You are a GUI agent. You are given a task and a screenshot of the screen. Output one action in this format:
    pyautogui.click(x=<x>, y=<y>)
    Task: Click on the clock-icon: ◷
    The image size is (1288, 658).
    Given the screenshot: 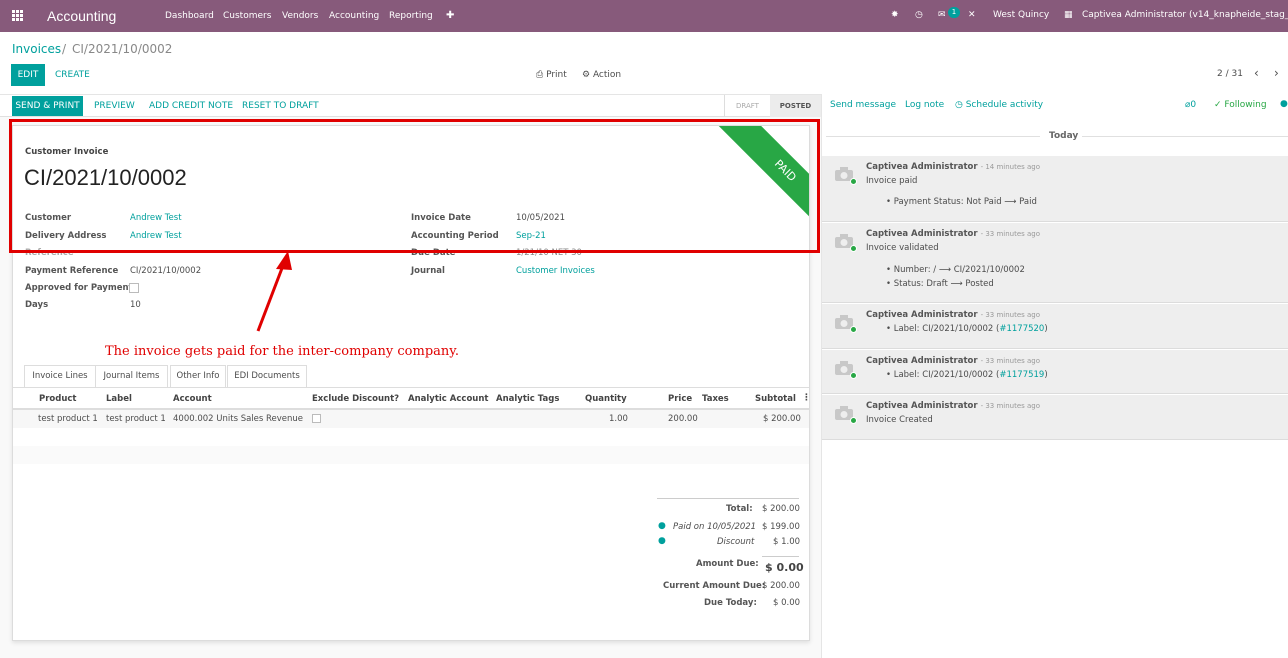 What is the action you would take?
    pyautogui.click(x=919, y=15)
    